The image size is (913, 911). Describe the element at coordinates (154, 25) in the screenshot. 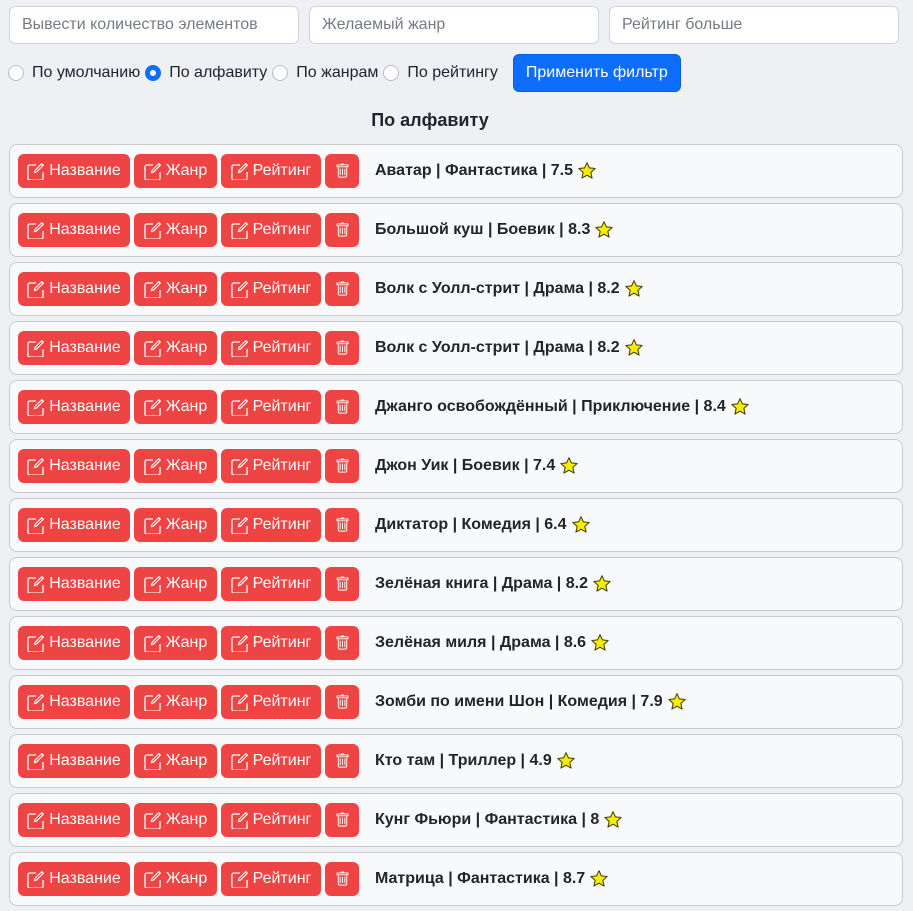

I see `count-input` at that location.